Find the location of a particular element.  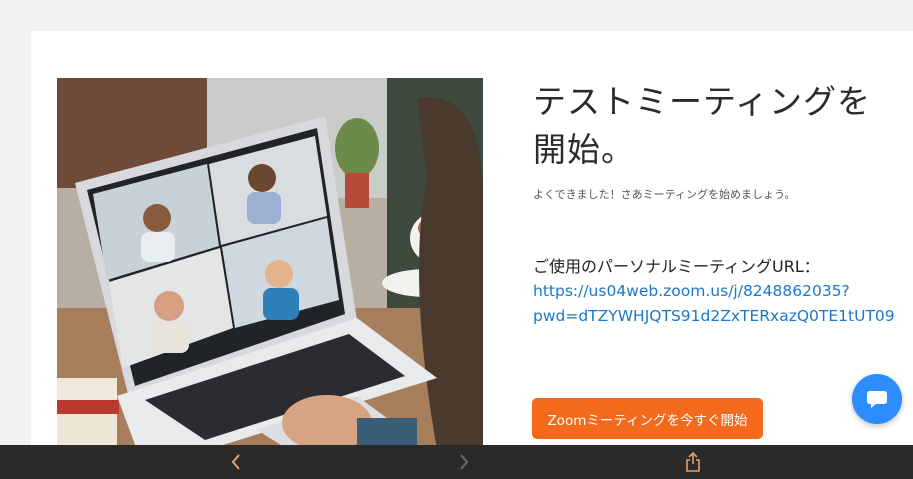

chevron-left-icon is located at coordinates (235, 462).